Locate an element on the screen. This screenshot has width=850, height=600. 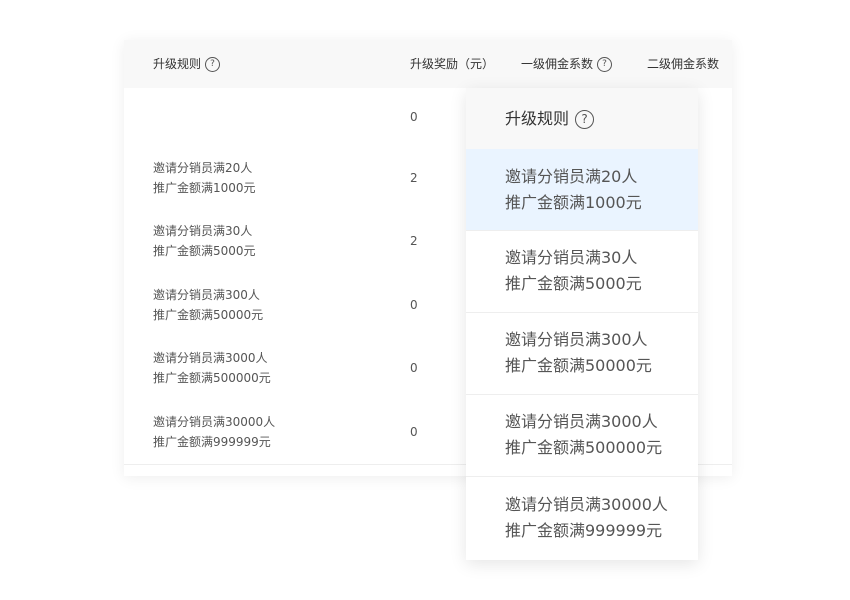
header-upgrade-rule: 升级规则? is located at coordinates (187, 64).